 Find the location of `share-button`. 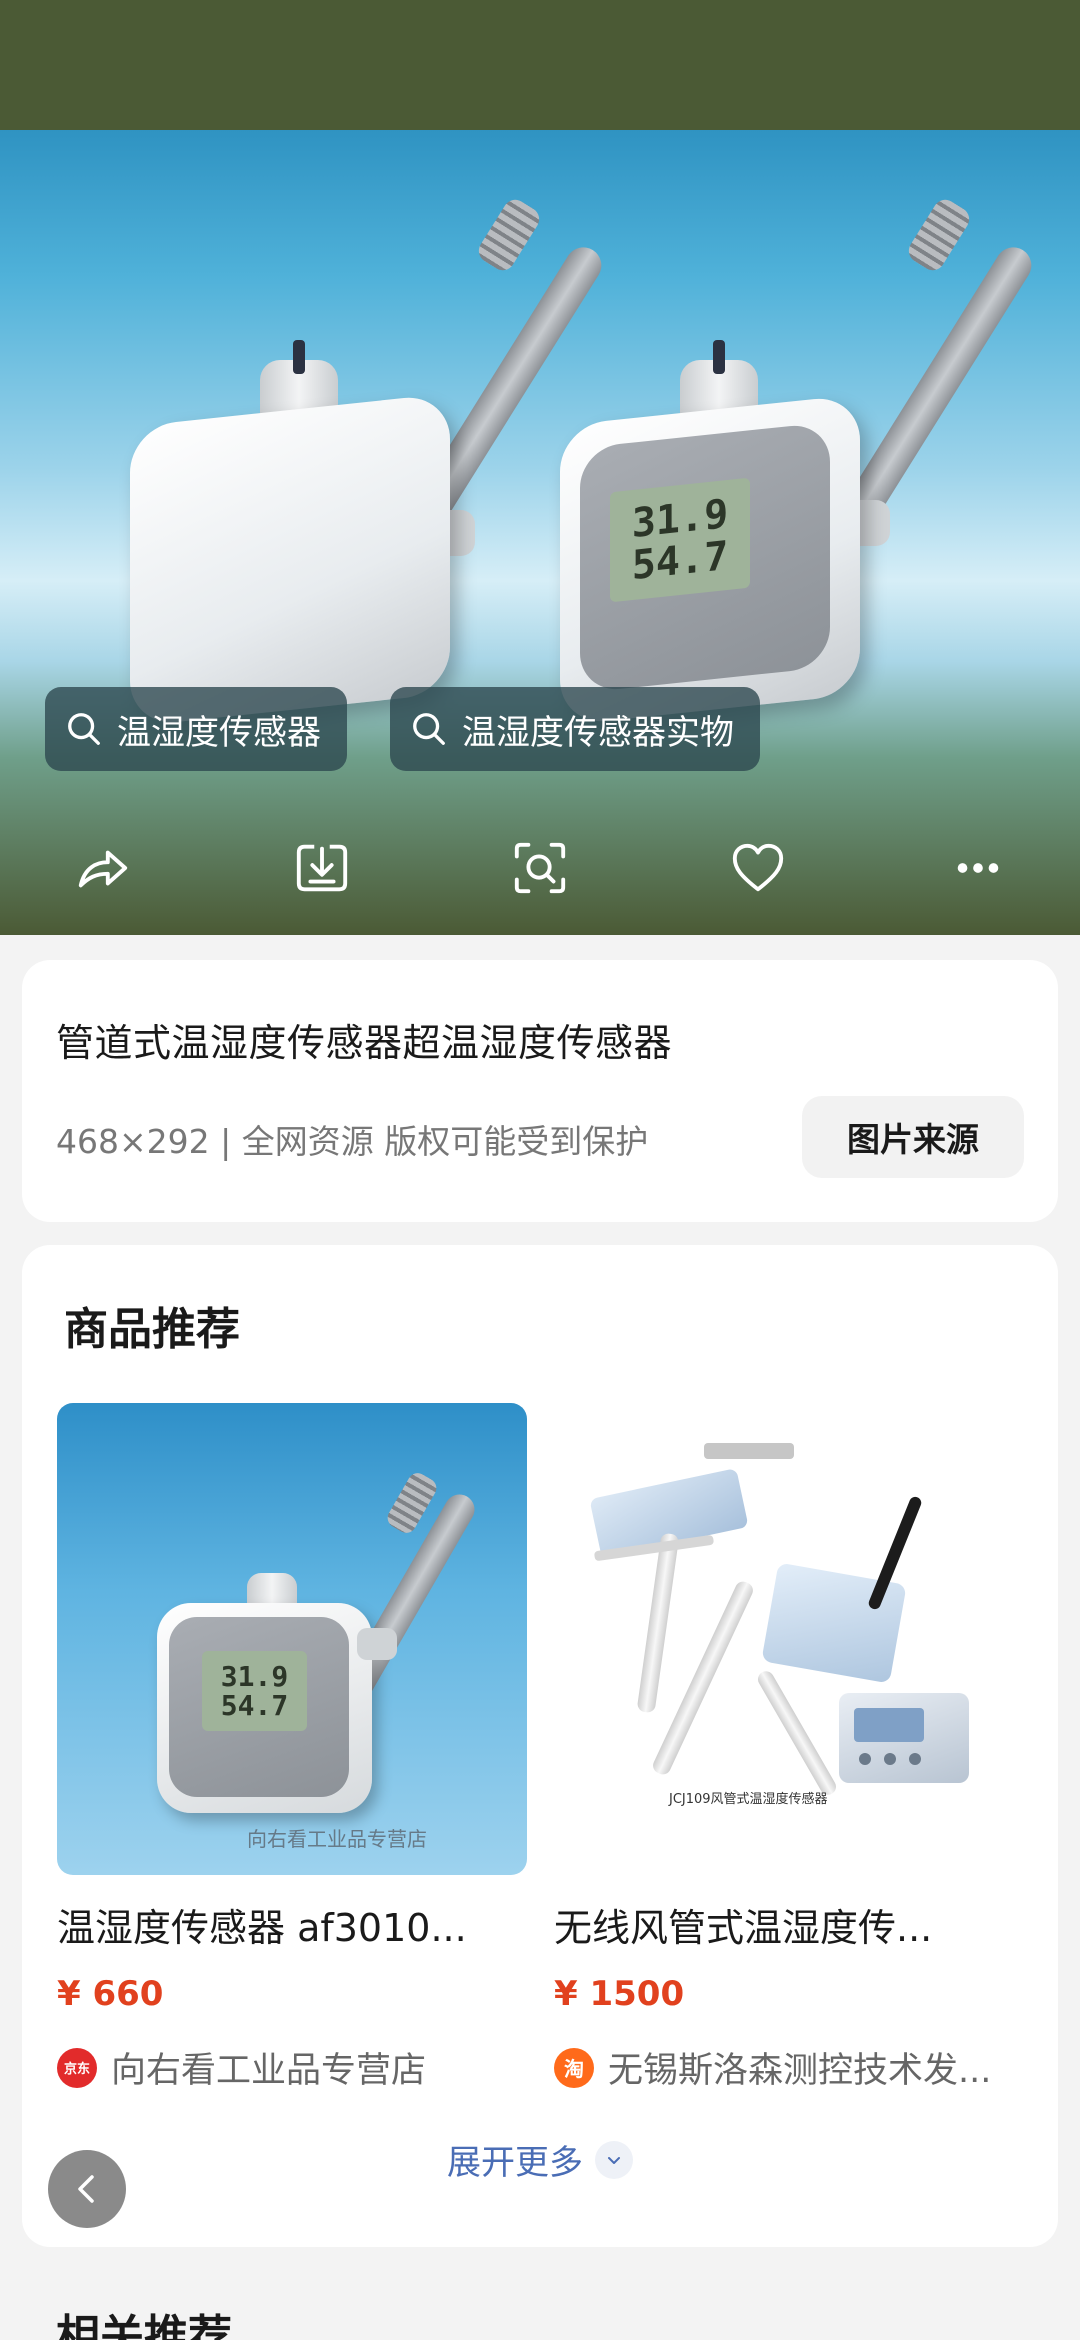

share-button is located at coordinates (102, 868).